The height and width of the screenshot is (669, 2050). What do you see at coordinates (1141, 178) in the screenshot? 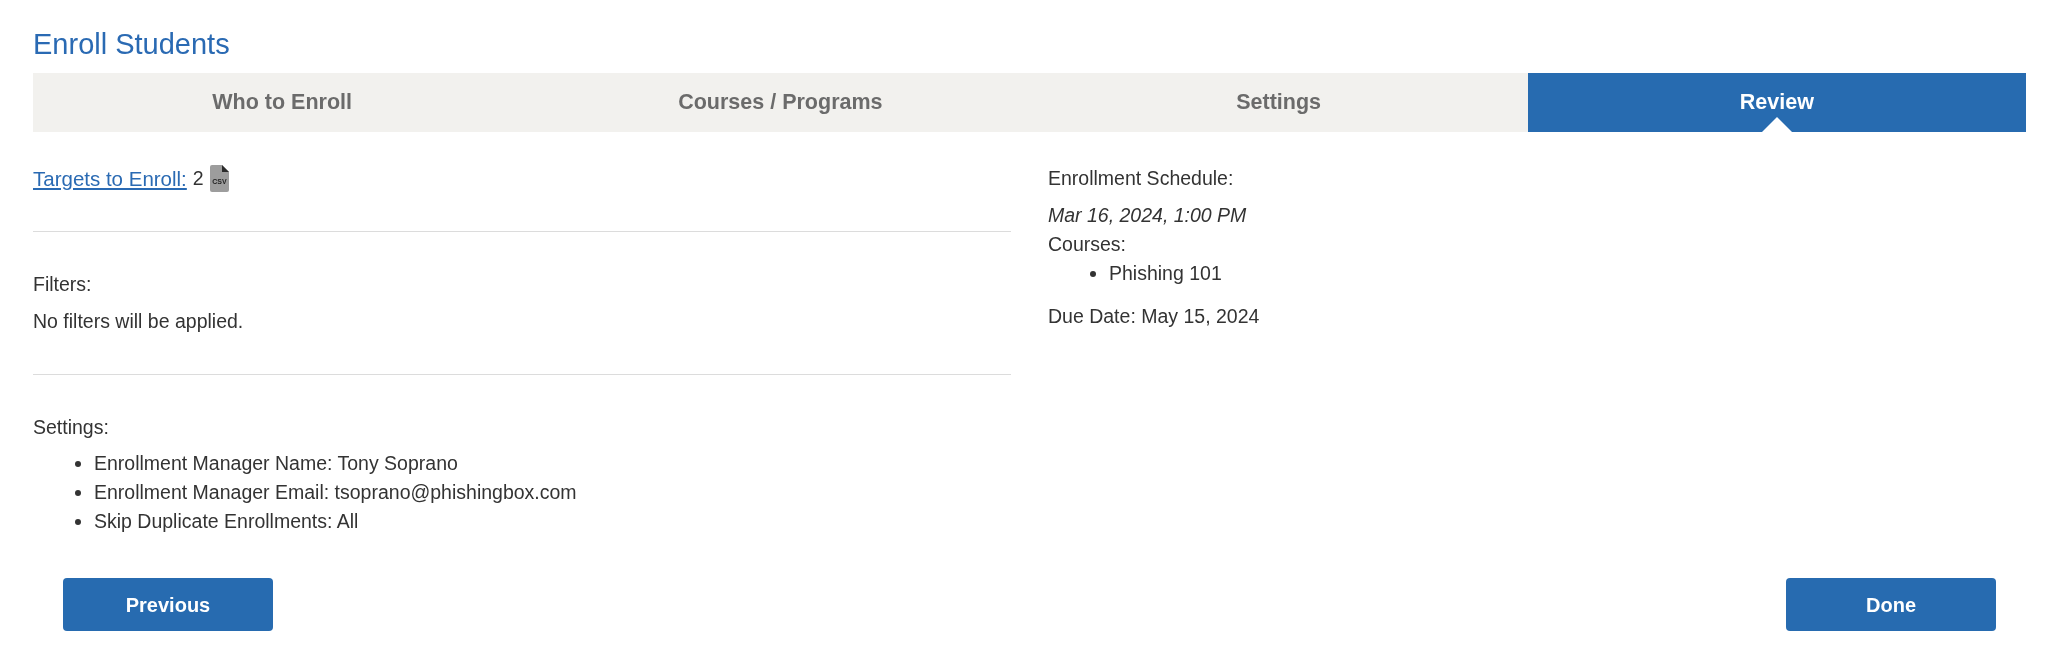
I see `schedule-heading: Enrollment Schedule:` at bounding box center [1141, 178].